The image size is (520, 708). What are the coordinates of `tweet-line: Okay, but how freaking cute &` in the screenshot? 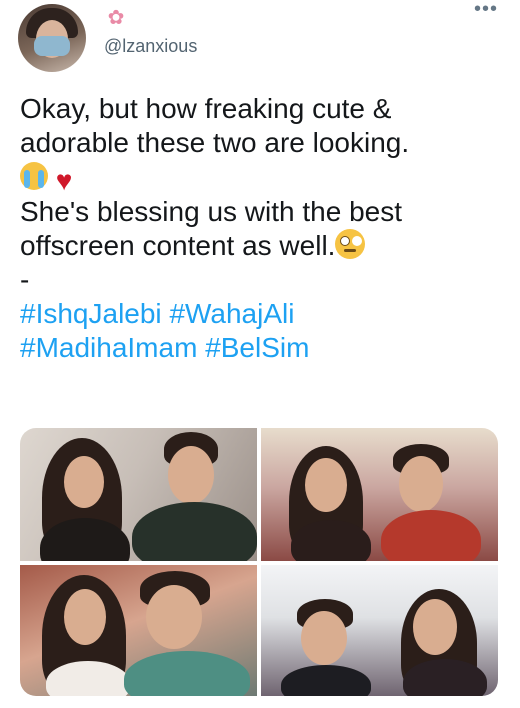 It's located at (206, 108).